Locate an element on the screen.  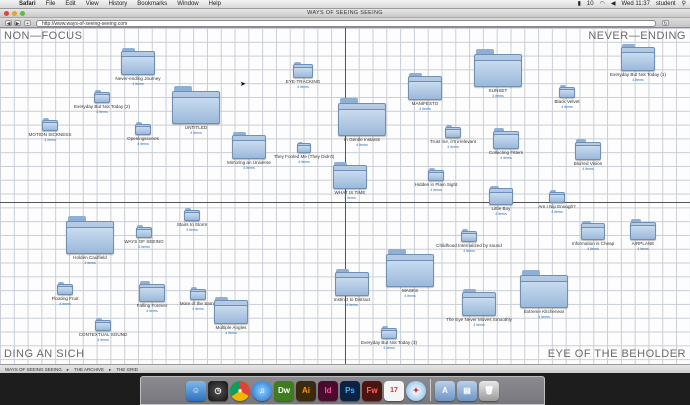
folder-item: Falling Forever 4 items is located at coordinates (152, 297).